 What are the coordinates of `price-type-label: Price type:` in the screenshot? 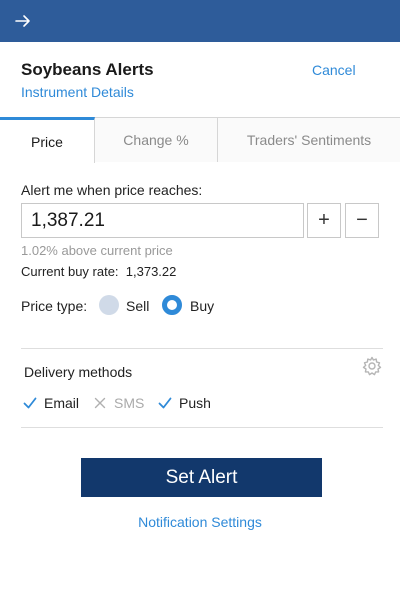 It's located at (54, 306).